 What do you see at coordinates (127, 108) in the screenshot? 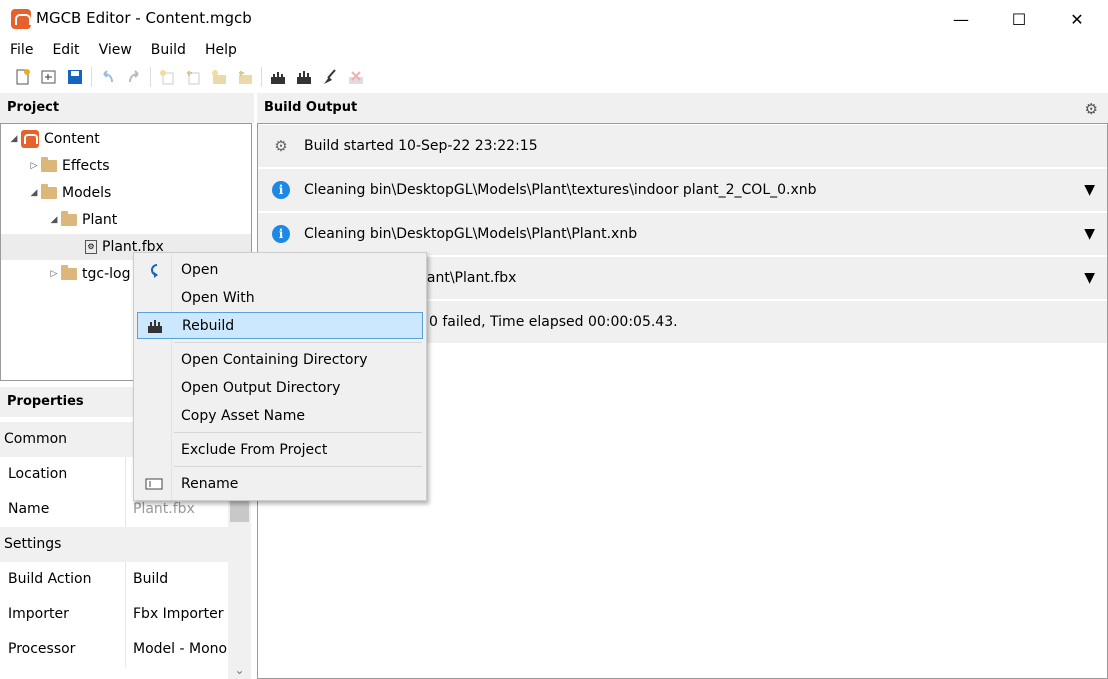
I see `project-panel-header: Project` at bounding box center [127, 108].